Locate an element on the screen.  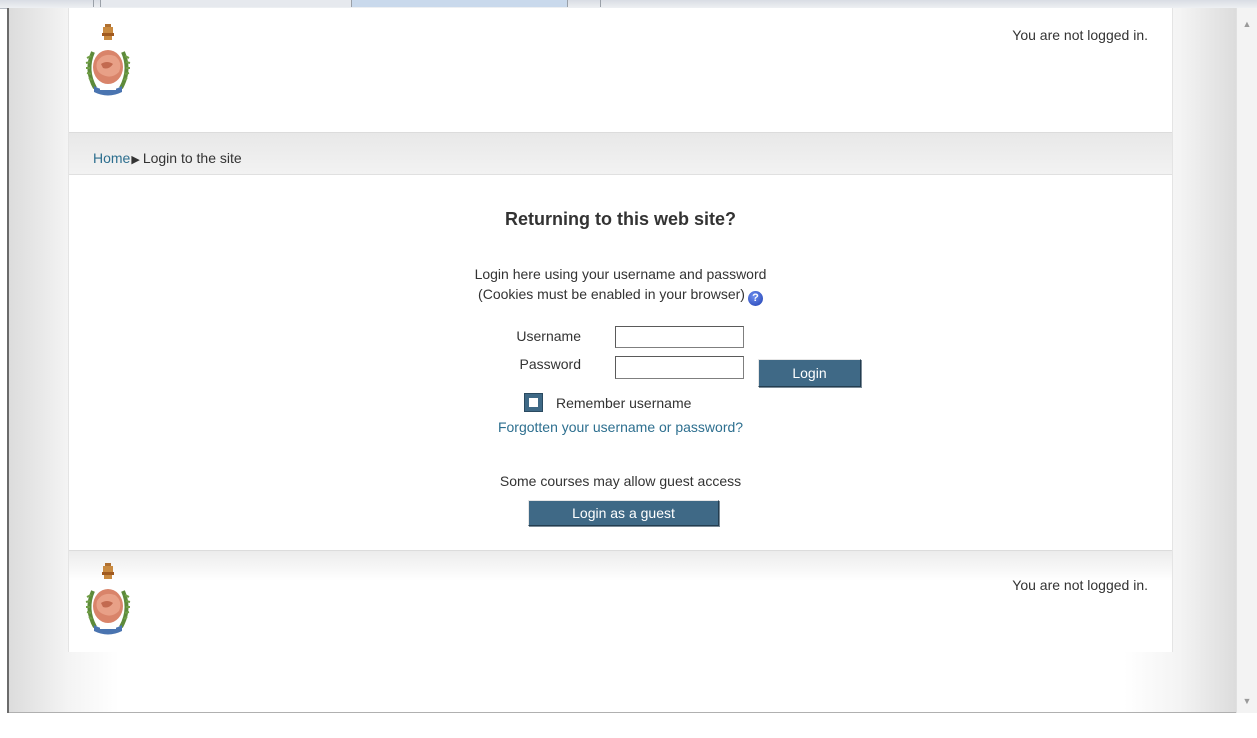
forgot-password-link: Forgotten your username or password? is located at coordinates (620, 427).